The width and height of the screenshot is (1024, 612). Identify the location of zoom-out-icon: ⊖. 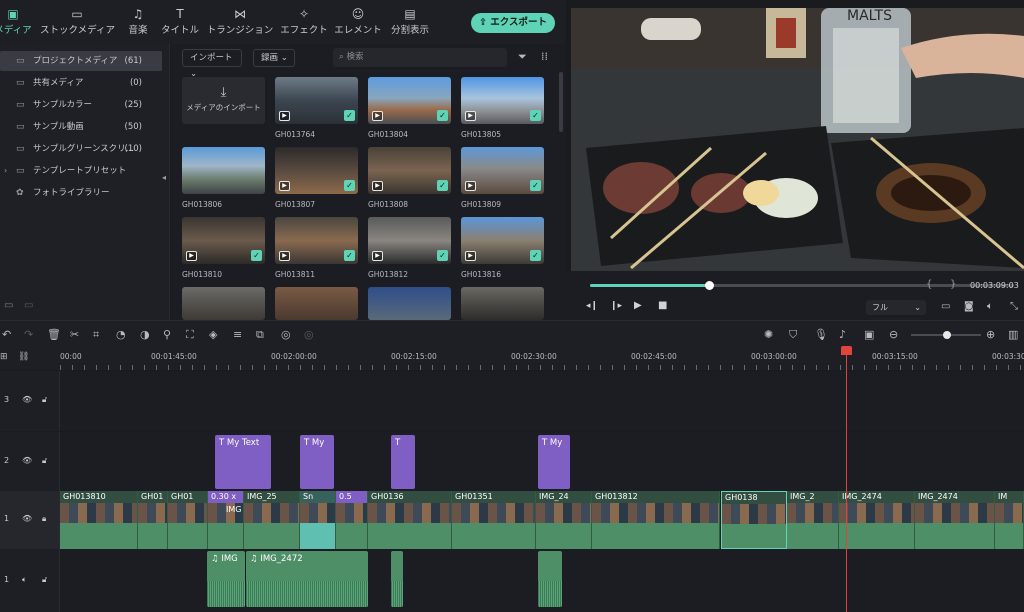
(893, 334).